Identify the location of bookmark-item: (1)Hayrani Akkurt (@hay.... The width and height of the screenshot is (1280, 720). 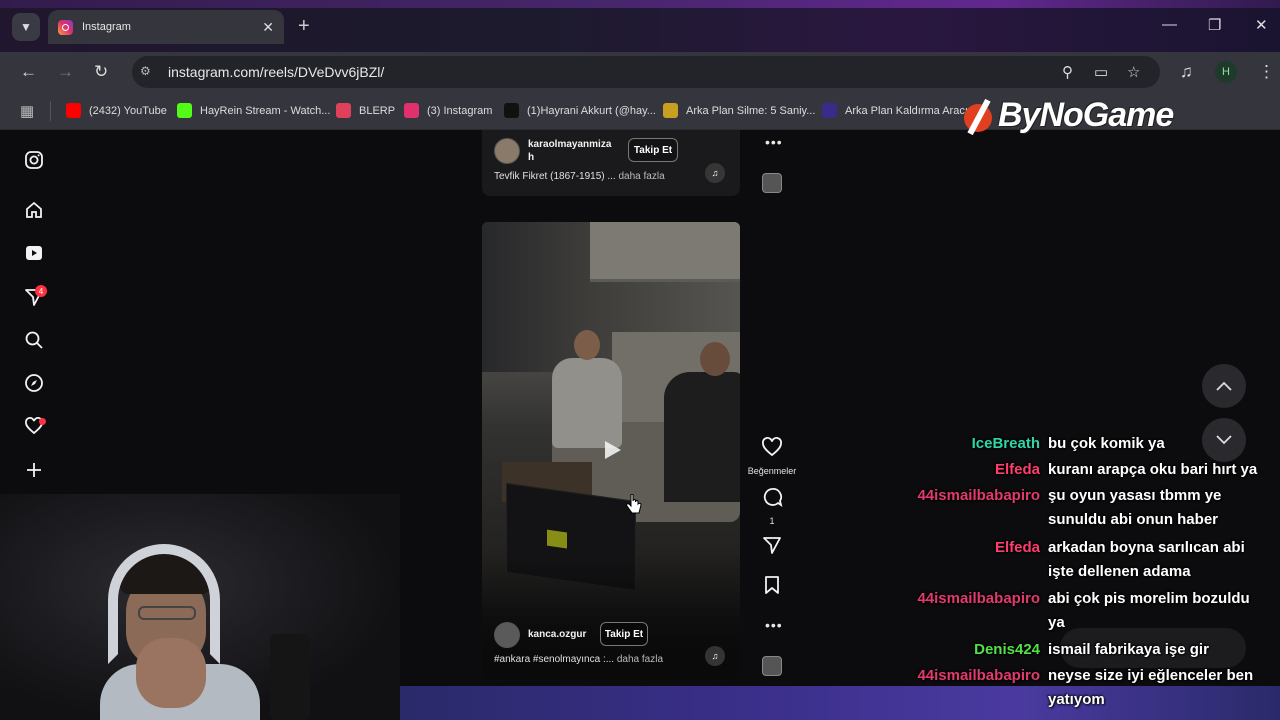
(580, 110).